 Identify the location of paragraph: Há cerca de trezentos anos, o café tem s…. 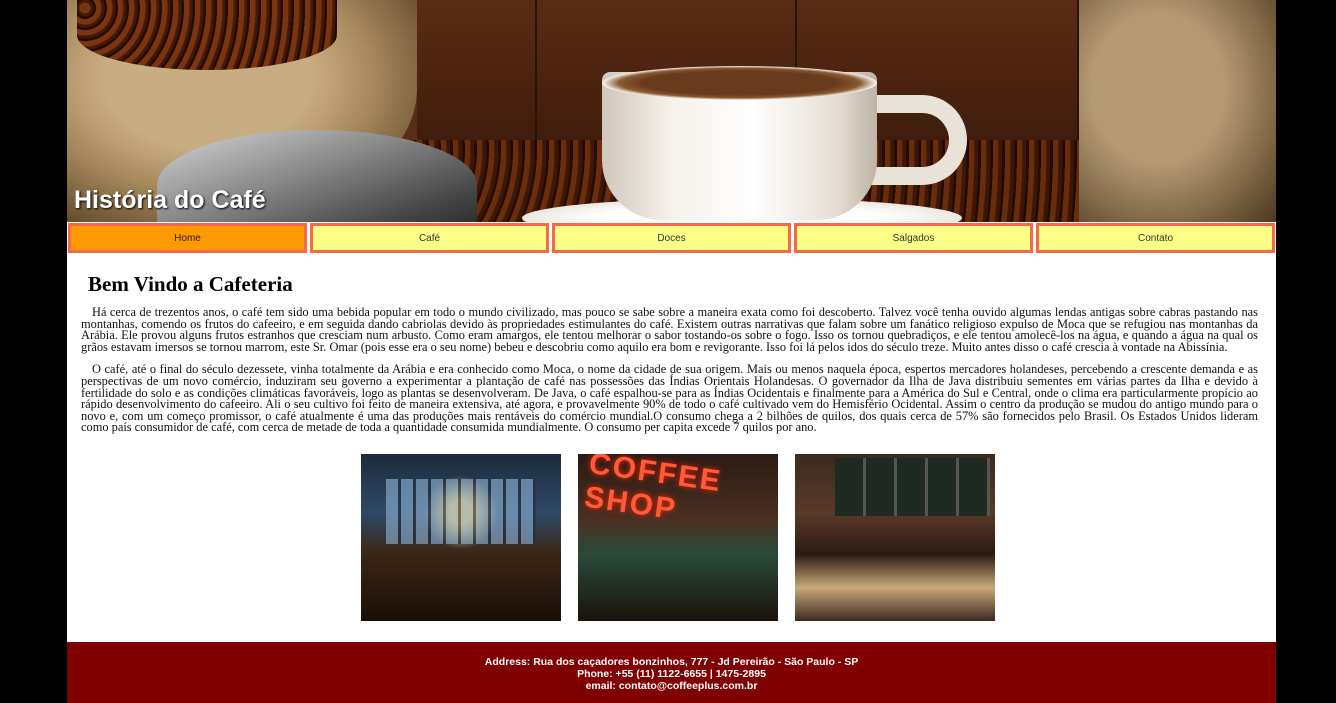
(669, 329).